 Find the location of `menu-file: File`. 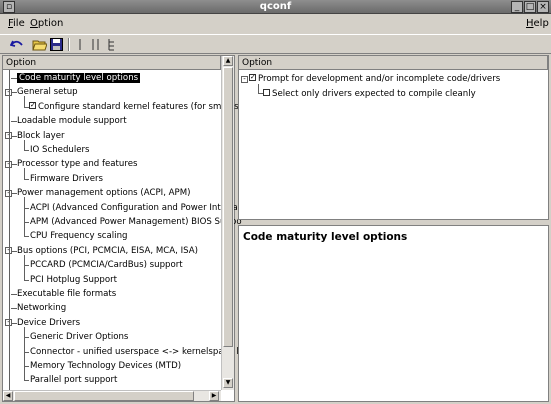

menu-file: File is located at coordinates (16, 23).